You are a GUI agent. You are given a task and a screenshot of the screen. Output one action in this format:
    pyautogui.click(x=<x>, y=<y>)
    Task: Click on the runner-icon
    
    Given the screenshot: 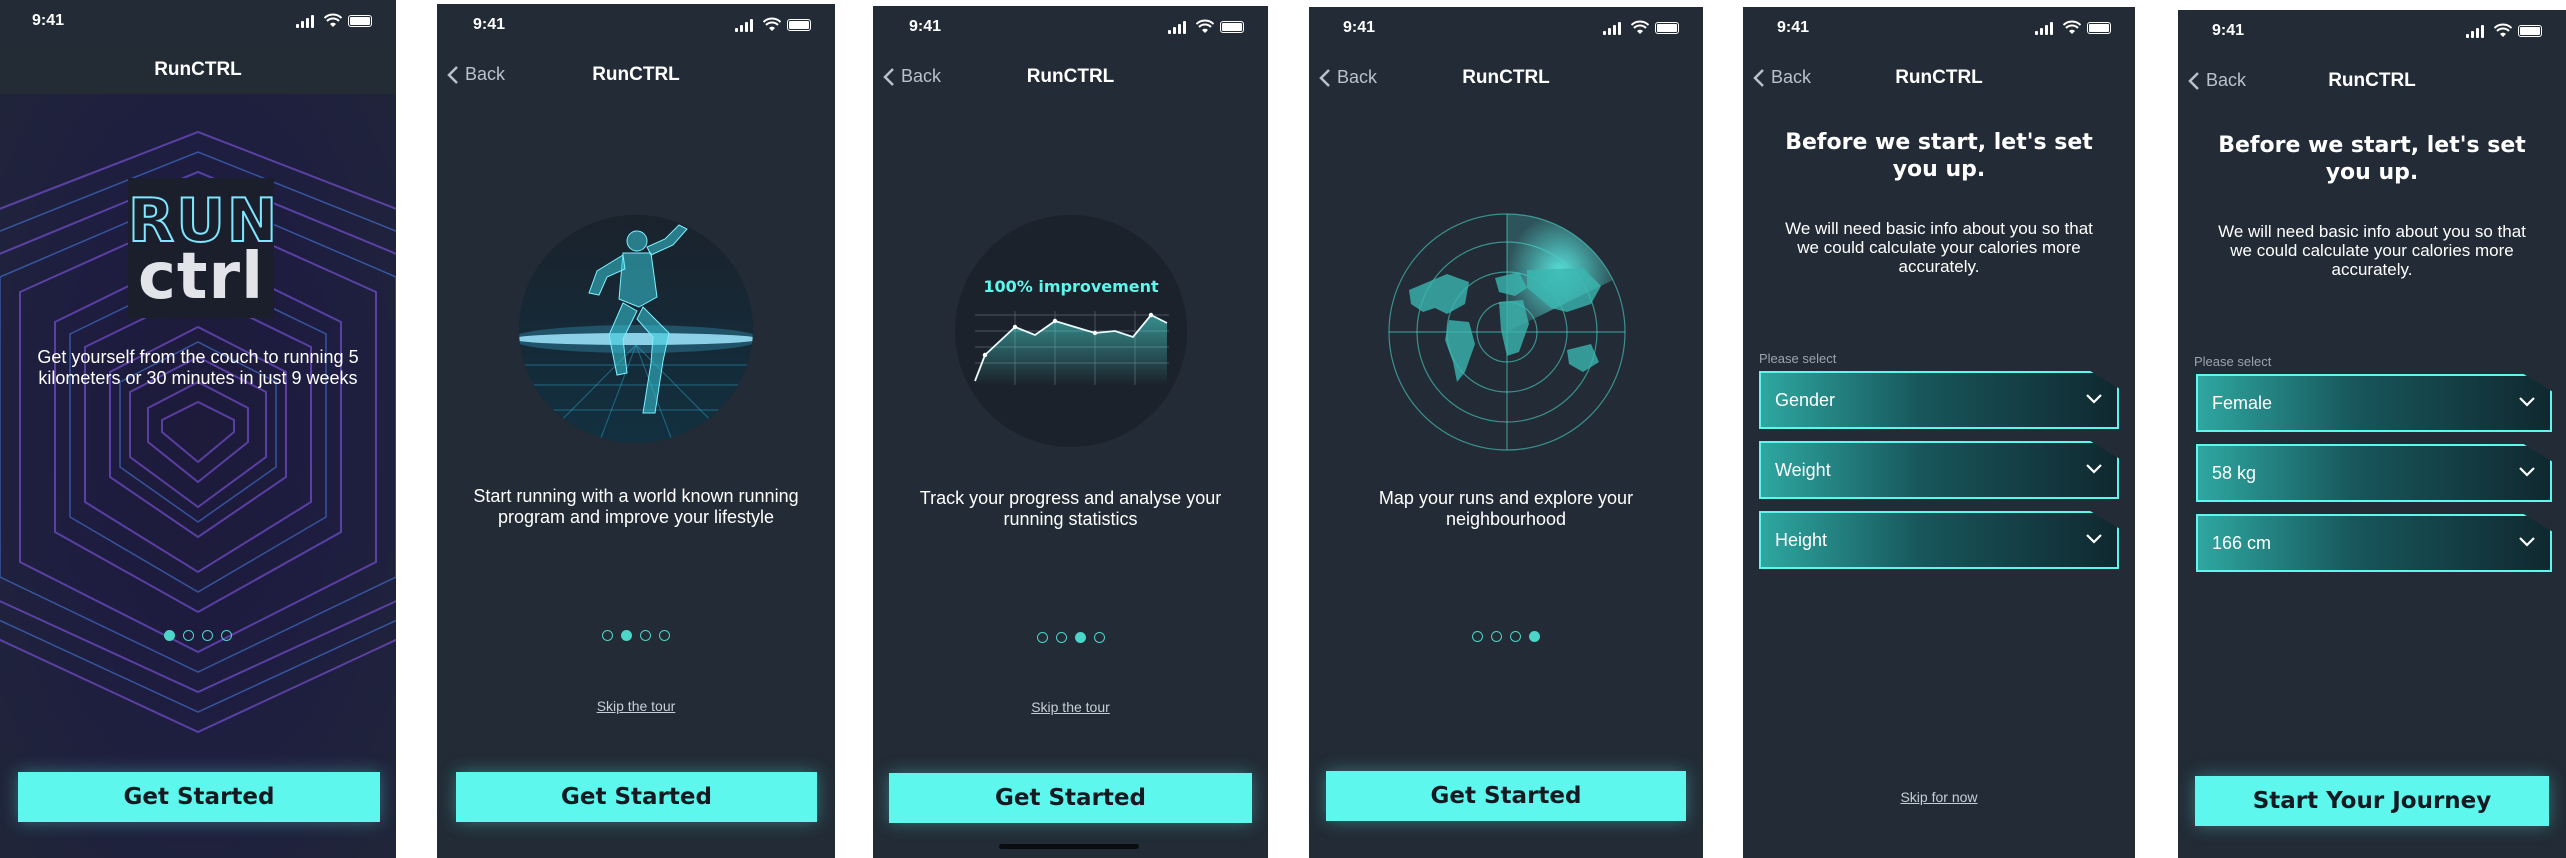 What is the action you would take?
    pyautogui.click(x=636, y=329)
    